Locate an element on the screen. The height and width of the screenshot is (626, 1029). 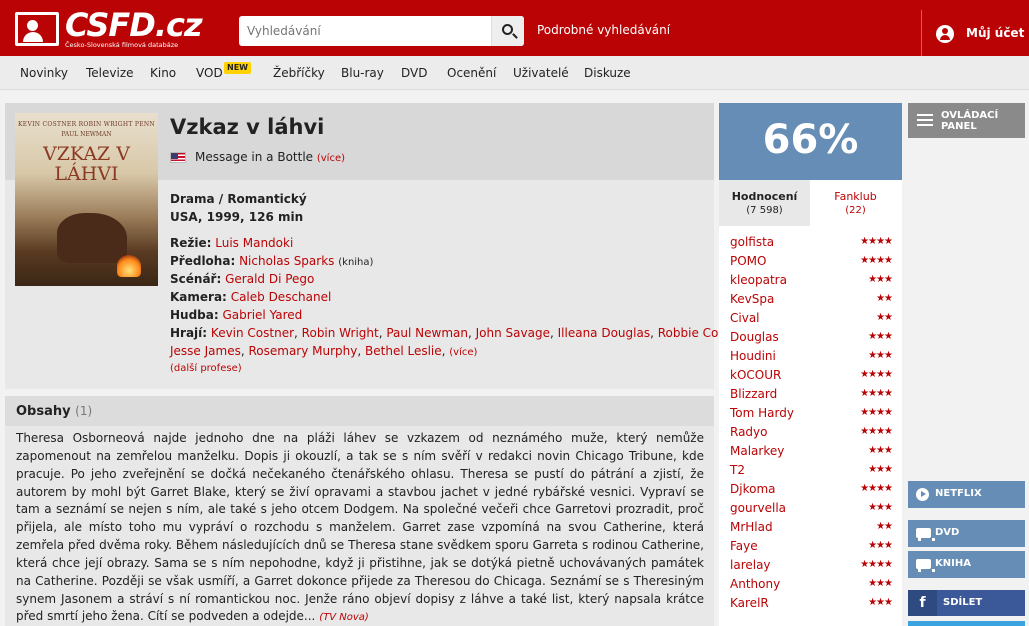
nav-vod: VOD is located at coordinates (209, 73).